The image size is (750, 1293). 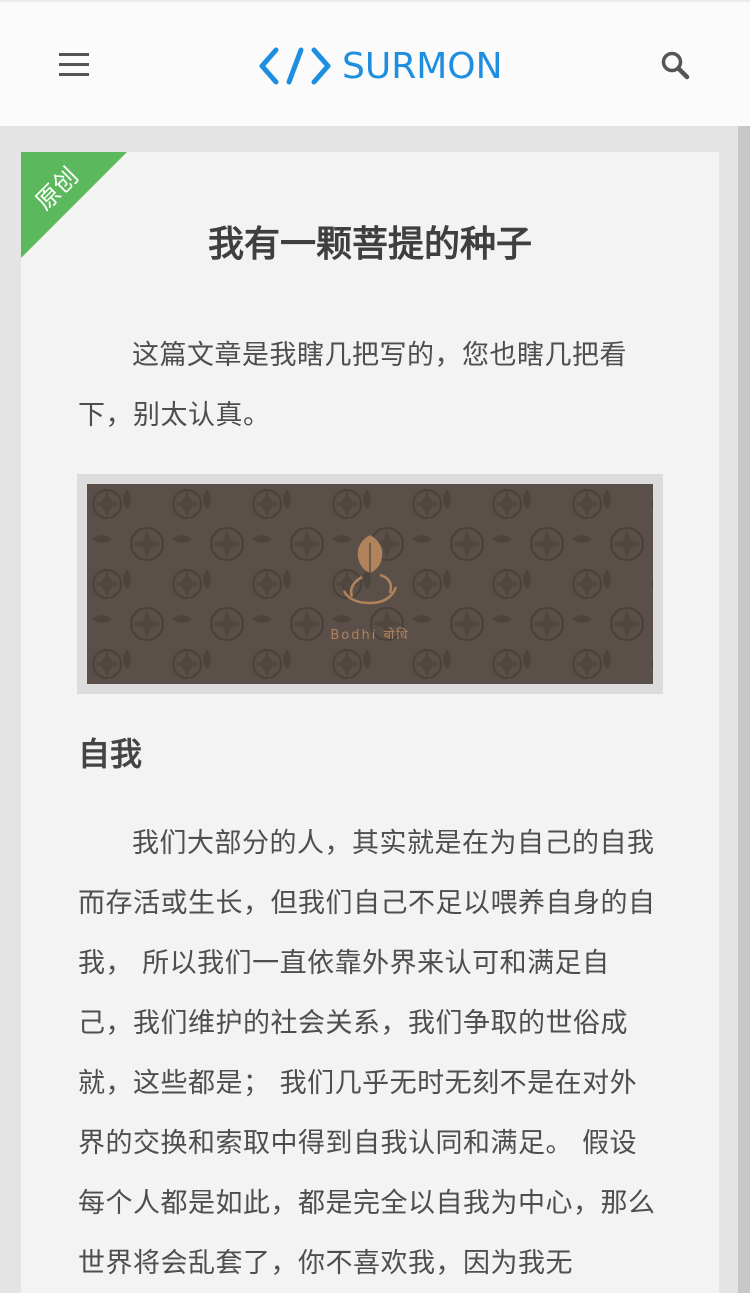 I want to click on search-icon, so click(x=675, y=65).